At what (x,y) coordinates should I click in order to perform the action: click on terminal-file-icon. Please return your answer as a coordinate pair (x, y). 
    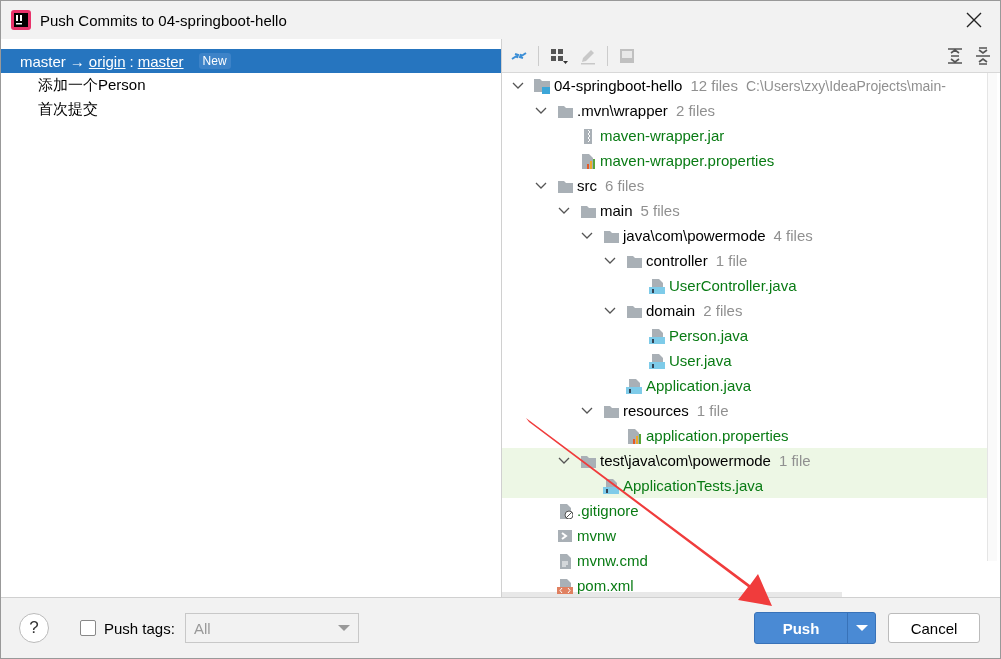
    Looking at the image, I should click on (565, 535).